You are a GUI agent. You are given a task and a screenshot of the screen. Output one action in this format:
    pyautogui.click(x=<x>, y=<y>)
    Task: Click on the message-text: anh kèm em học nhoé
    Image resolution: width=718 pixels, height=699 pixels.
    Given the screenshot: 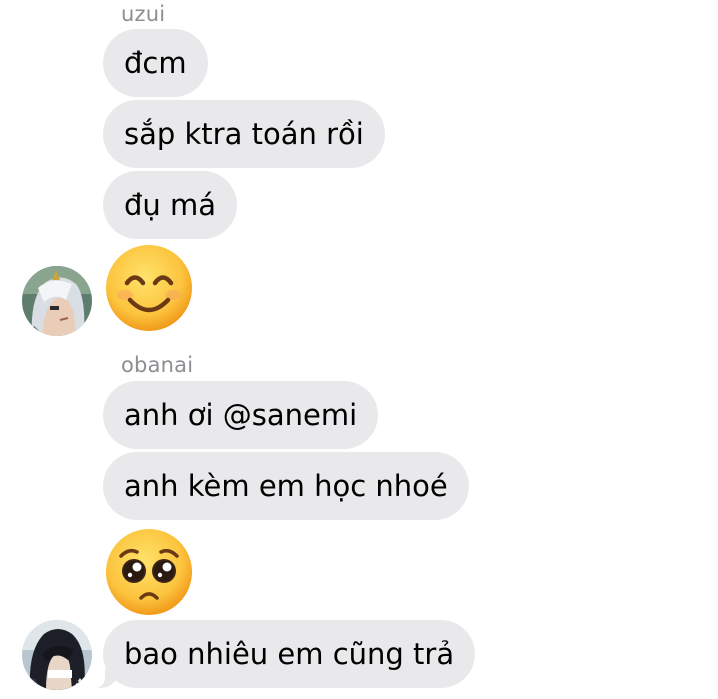 What is the action you would take?
    pyautogui.click(x=286, y=486)
    